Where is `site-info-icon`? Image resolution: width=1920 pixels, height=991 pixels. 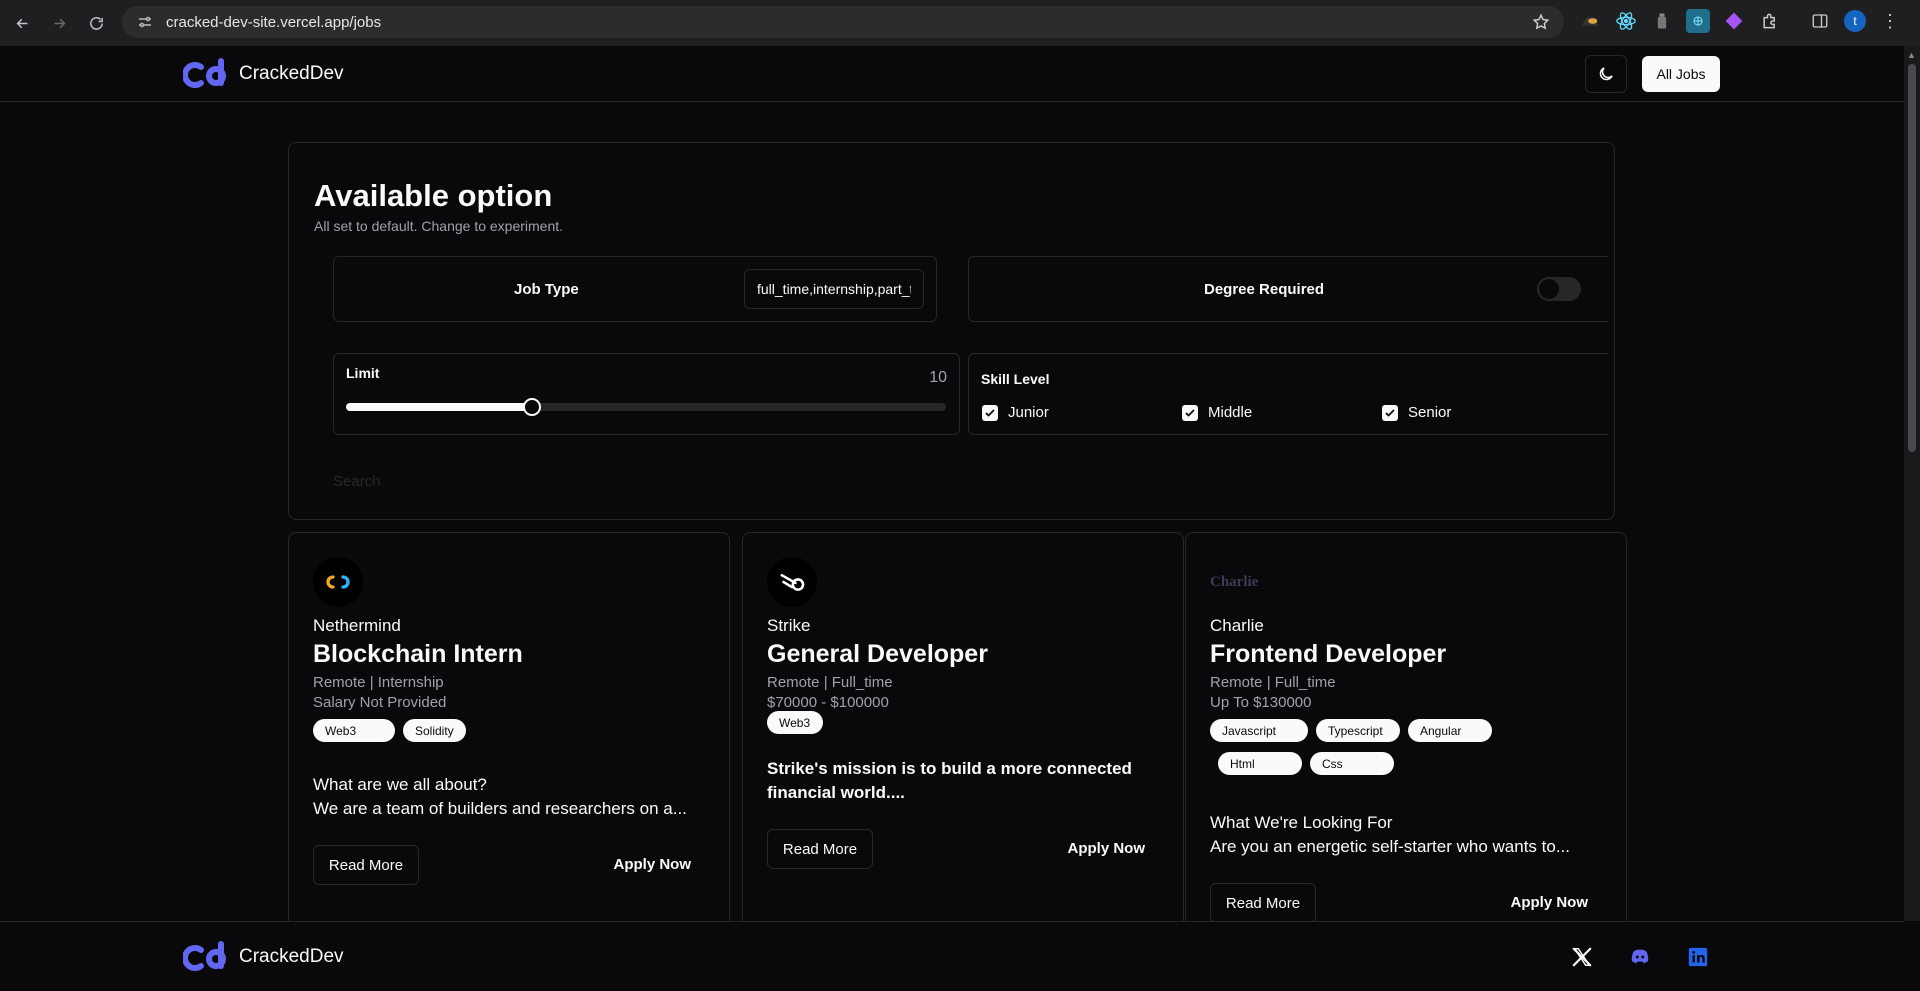
site-info-icon is located at coordinates (145, 22).